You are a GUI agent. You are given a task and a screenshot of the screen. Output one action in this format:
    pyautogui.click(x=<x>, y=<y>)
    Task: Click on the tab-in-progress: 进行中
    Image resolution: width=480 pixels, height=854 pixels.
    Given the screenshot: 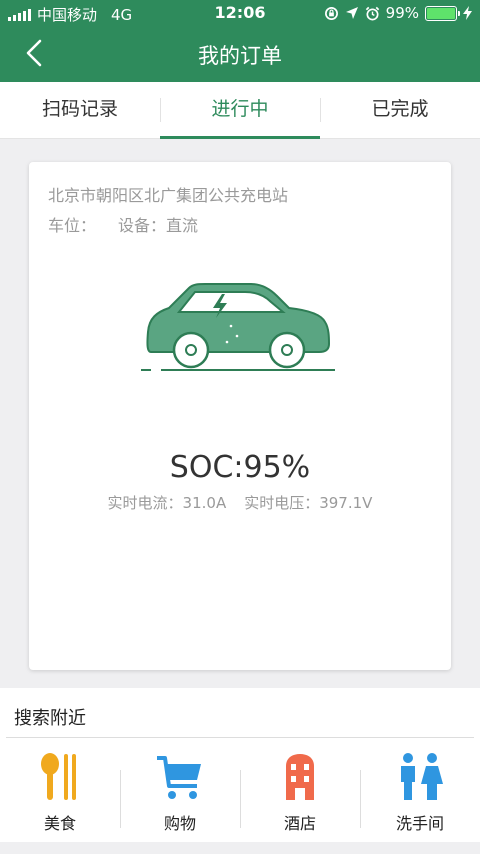 What is the action you would take?
    pyautogui.click(x=240, y=110)
    